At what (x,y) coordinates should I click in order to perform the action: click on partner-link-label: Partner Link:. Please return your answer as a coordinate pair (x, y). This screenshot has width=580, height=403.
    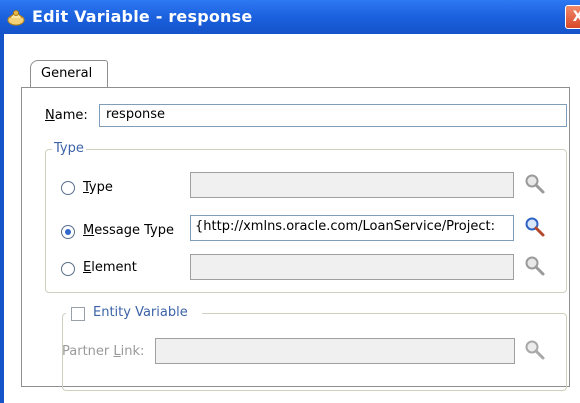
    Looking at the image, I should click on (103, 351).